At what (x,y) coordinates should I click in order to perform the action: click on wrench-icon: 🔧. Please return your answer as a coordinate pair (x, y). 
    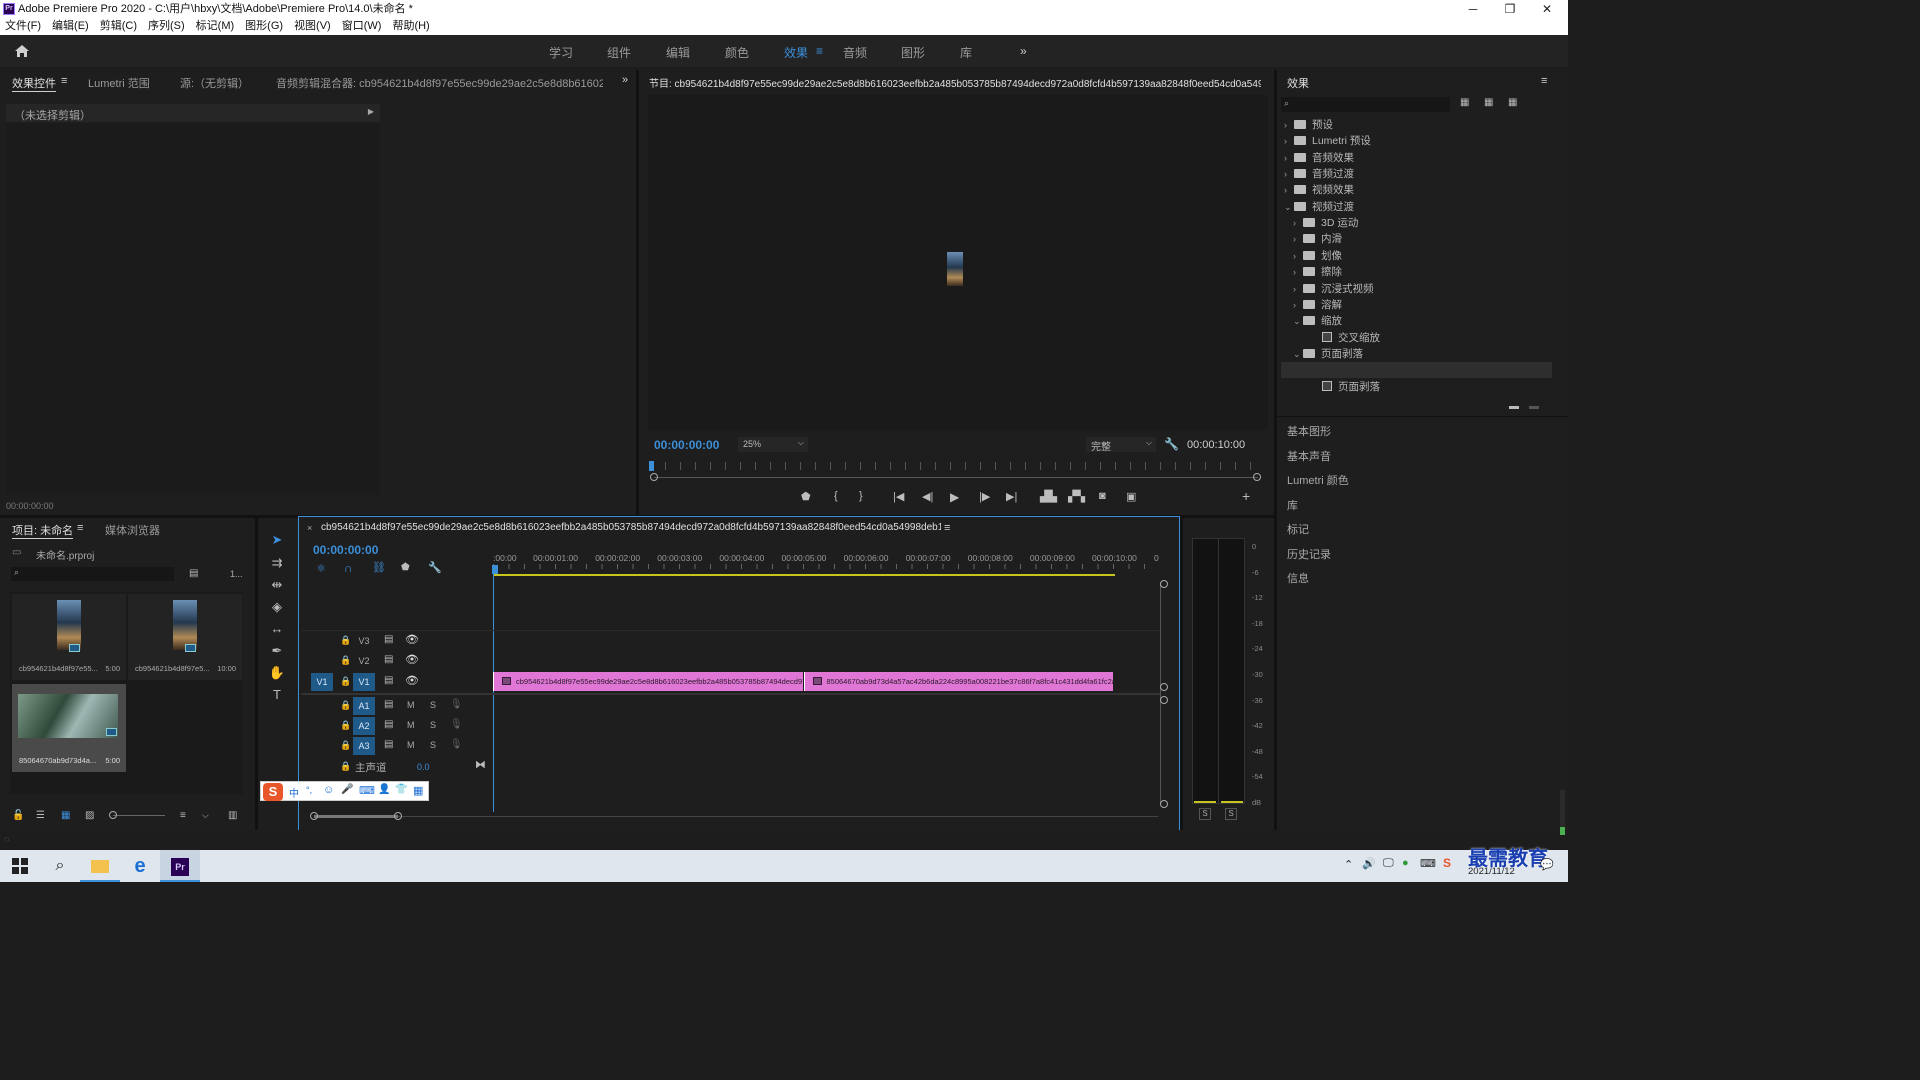
    Looking at the image, I should click on (1171, 444).